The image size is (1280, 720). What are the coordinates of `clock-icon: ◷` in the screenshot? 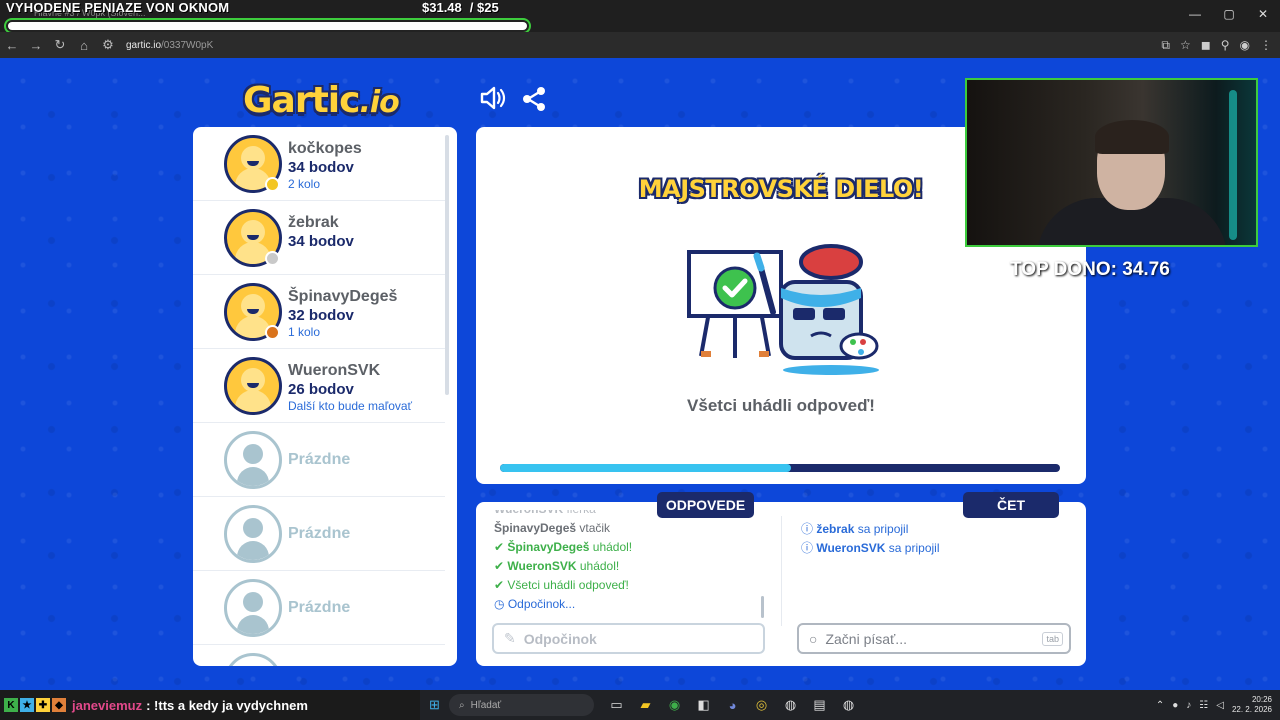 It's located at (501, 604).